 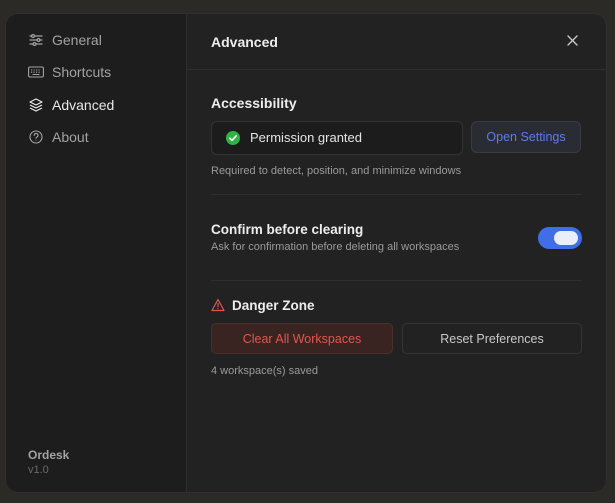 What do you see at coordinates (492, 338) in the screenshot?
I see `reset-preferences-button: Reset Preferences` at bounding box center [492, 338].